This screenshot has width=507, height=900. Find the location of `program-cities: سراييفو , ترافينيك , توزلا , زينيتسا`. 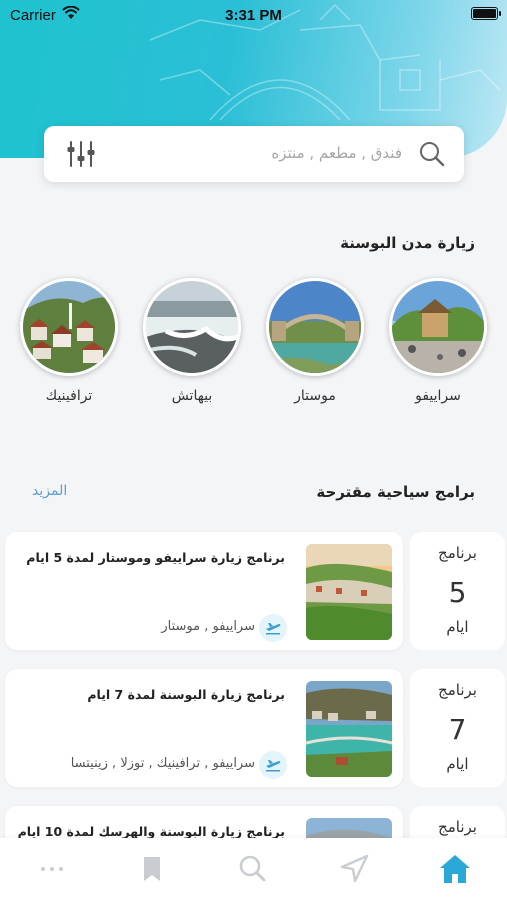

program-cities: سراييفو , ترافينيك , توزلا , زينيتسا is located at coordinates (162, 763).